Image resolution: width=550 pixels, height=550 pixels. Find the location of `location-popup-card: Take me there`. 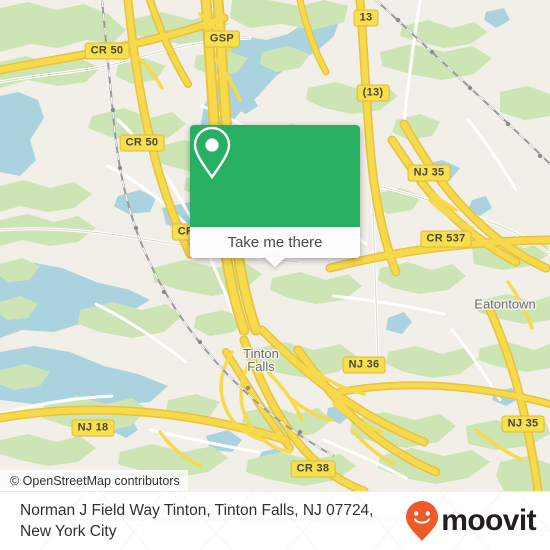

location-popup-card: Take me there is located at coordinates (275, 196).